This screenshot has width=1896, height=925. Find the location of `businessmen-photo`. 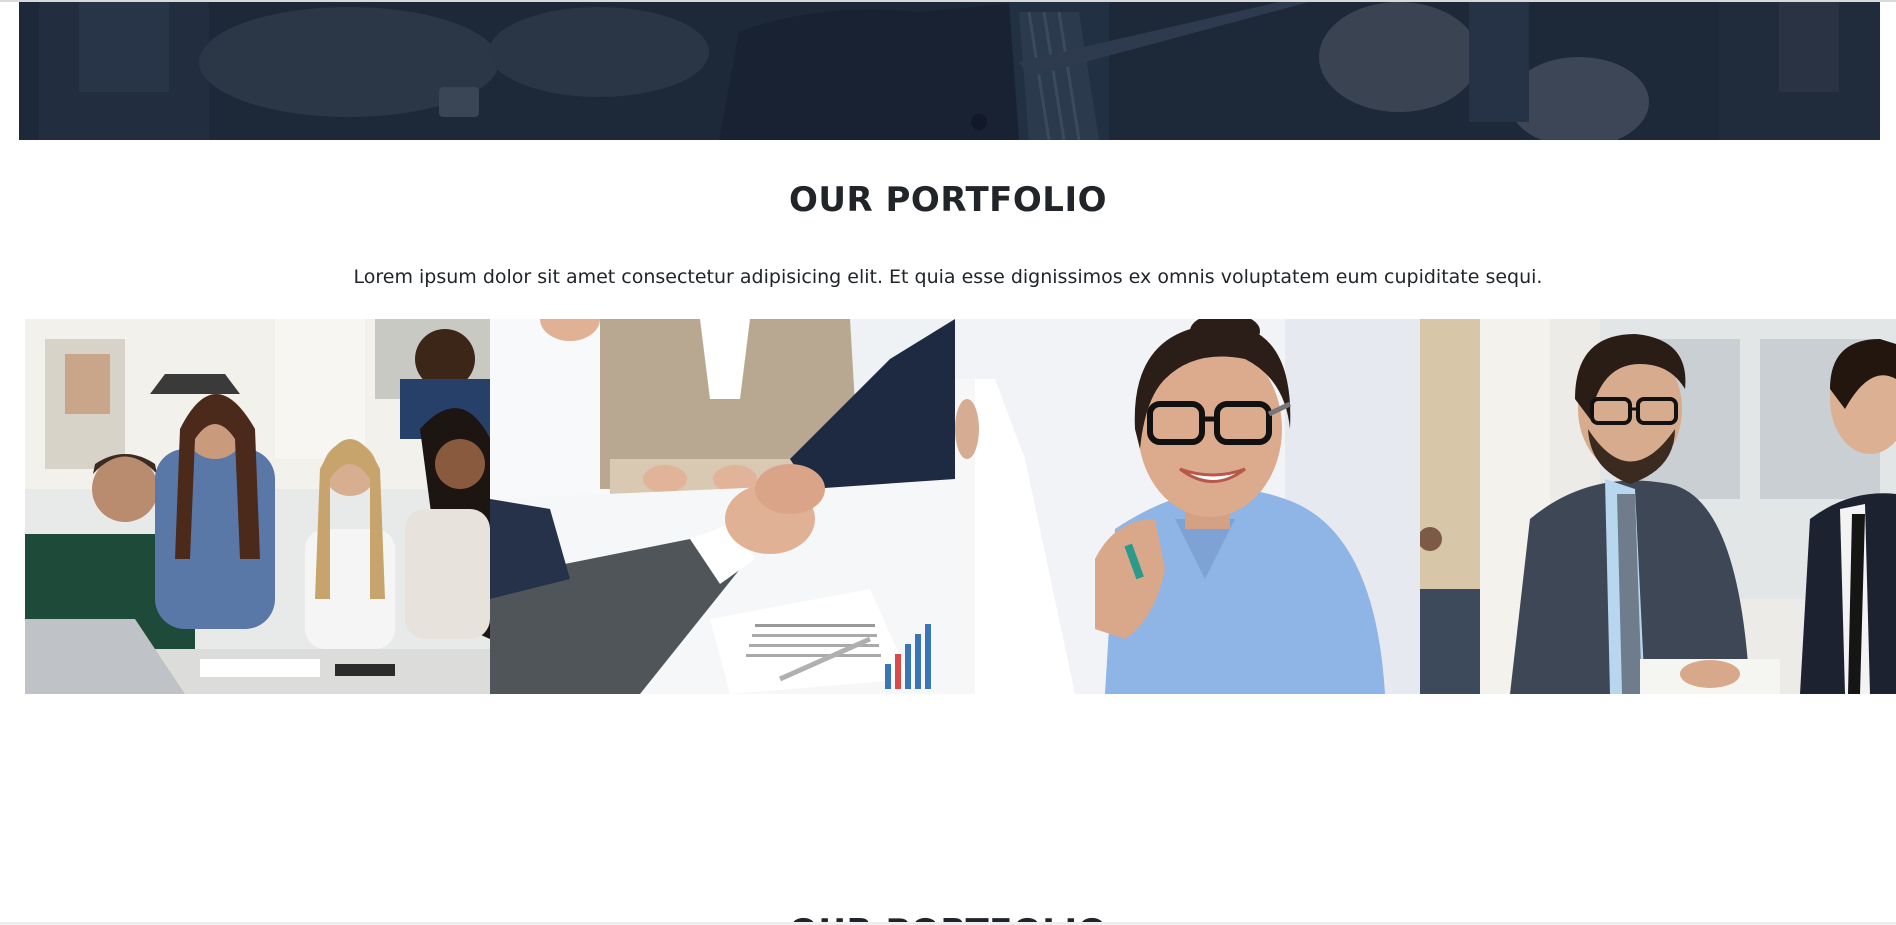

businessmen-photo is located at coordinates (1658, 506).